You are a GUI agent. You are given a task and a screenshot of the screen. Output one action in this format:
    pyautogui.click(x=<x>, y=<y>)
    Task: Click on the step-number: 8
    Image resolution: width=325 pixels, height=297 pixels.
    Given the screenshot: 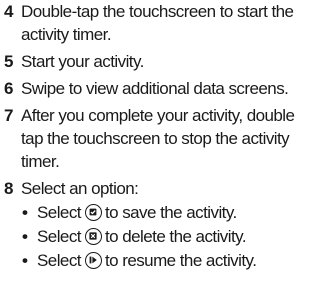 What is the action you would take?
    pyautogui.click(x=8, y=188)
    